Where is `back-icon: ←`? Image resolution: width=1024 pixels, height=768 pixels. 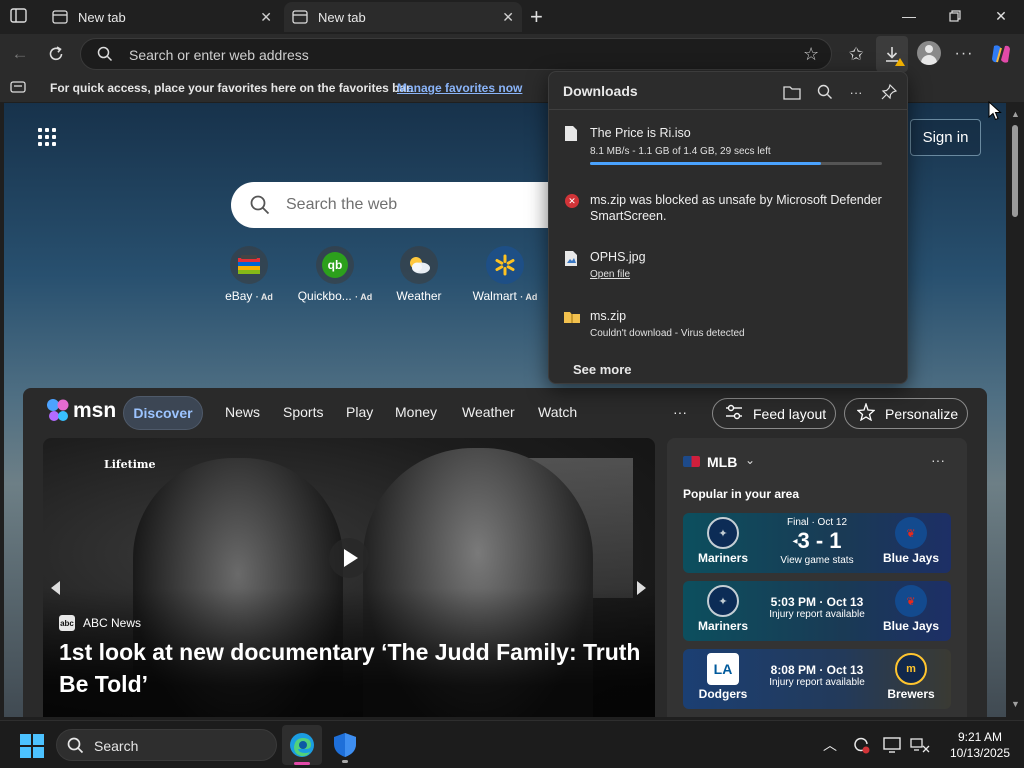
back-icon: ← is located at coordinates (20, 54).